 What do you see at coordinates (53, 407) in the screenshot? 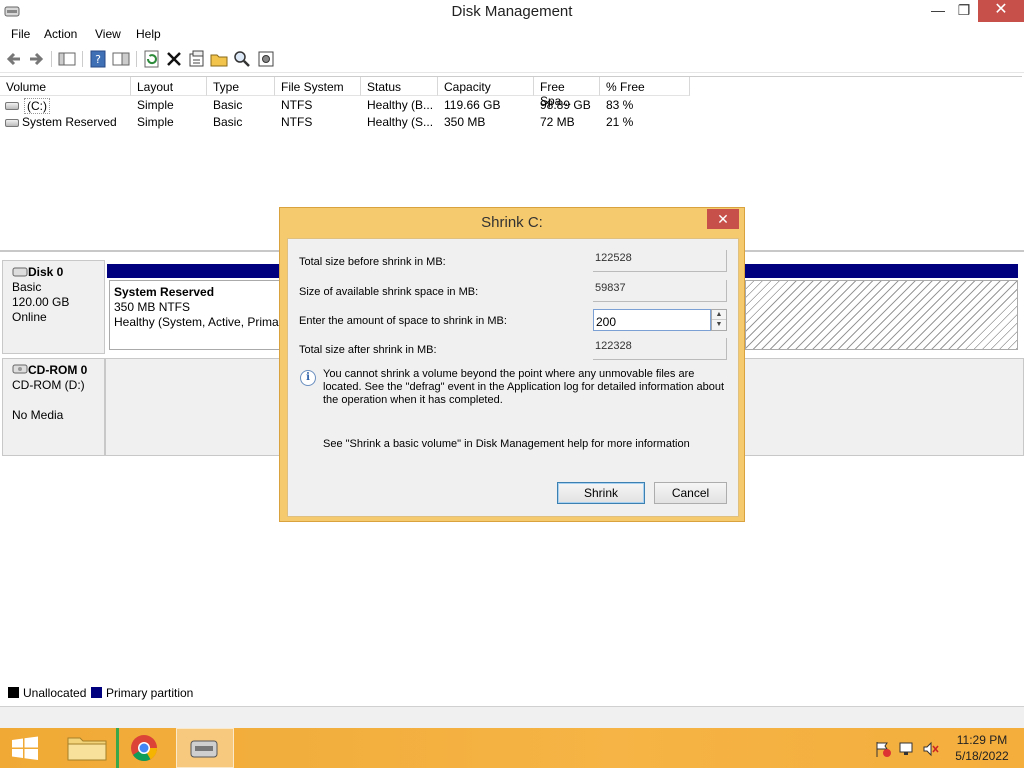
I see `cdrom-0-label: CD-ROM 0 CD-ROM (D:) No Media` at bounding box center [53, 407].